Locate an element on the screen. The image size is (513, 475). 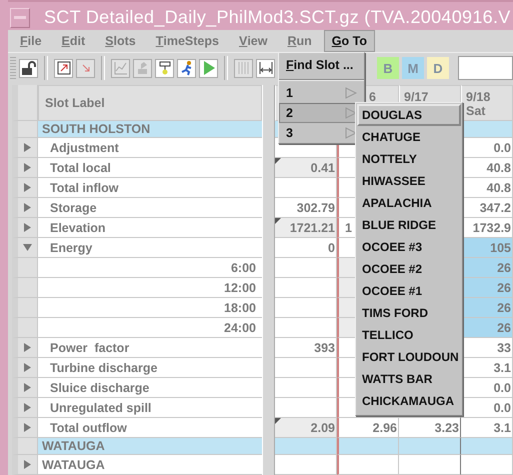
table-cell: 0.41 is located at coordinates (306, 168).